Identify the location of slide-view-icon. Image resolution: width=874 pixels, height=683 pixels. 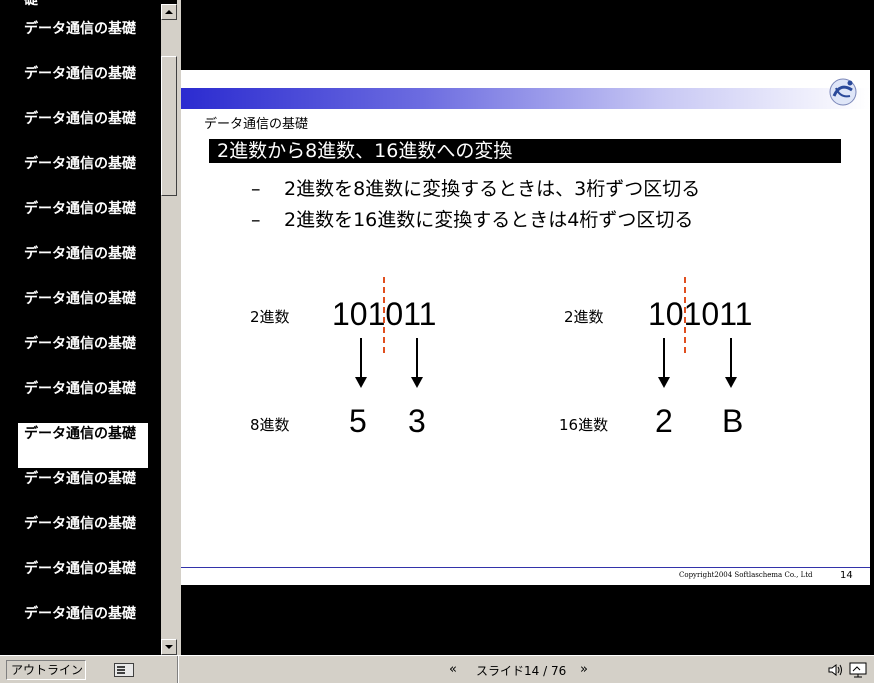
(124, 670).